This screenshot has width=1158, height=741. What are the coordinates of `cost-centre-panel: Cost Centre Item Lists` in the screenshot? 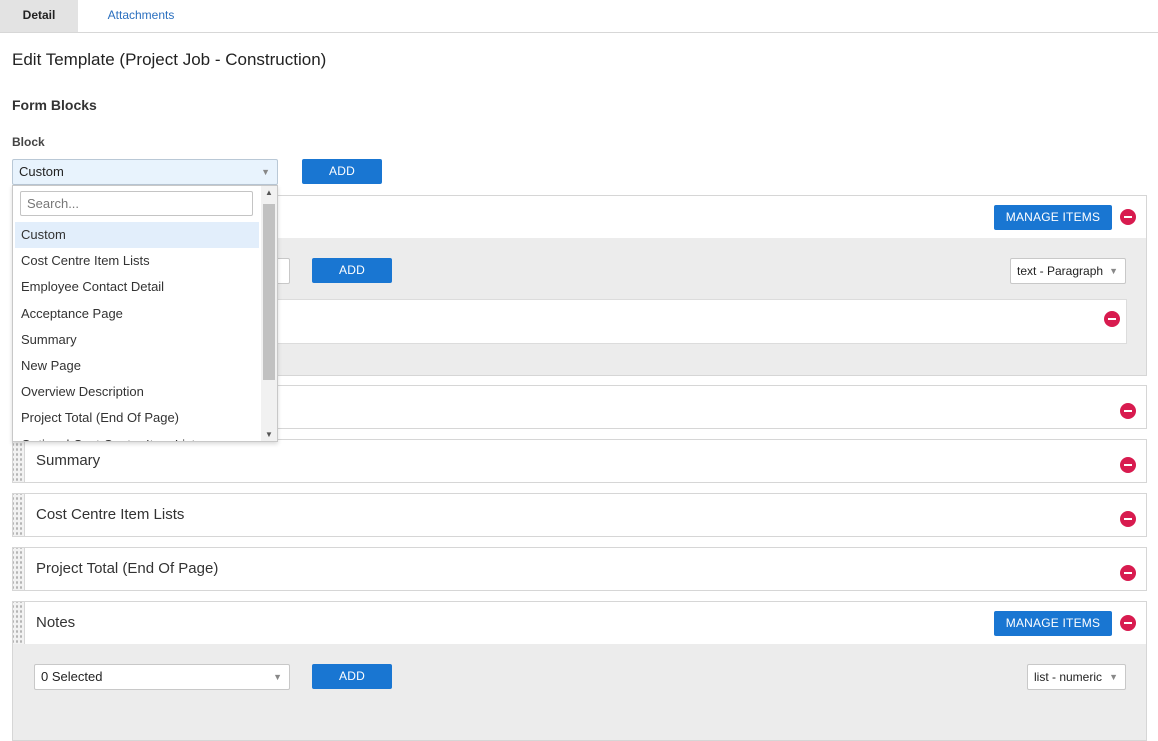 It's located at (579, 515).